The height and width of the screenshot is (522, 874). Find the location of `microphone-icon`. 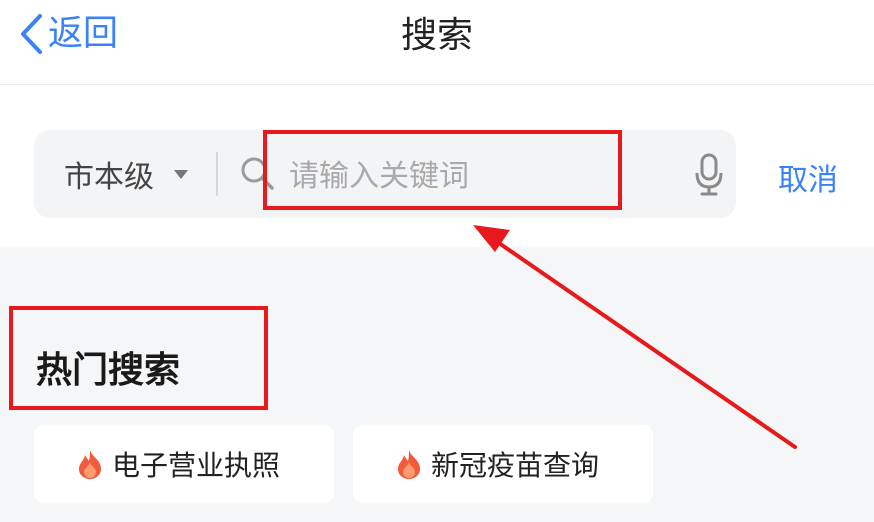

microphone-icon is located at coordinates (709, 177).